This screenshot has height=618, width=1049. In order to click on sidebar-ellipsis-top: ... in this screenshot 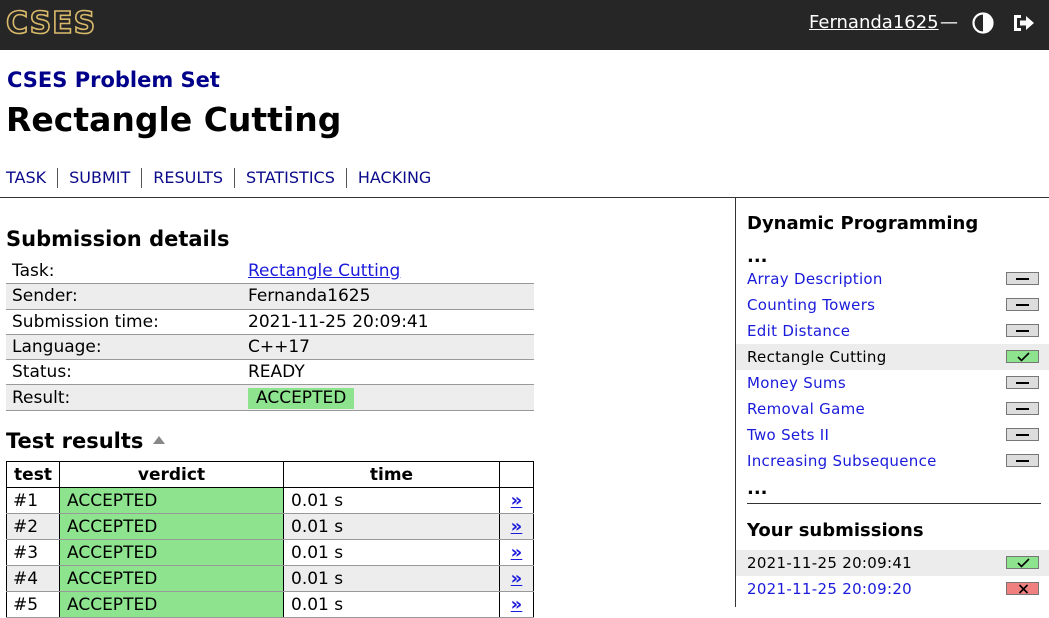, I will do `click(757, 256)`.